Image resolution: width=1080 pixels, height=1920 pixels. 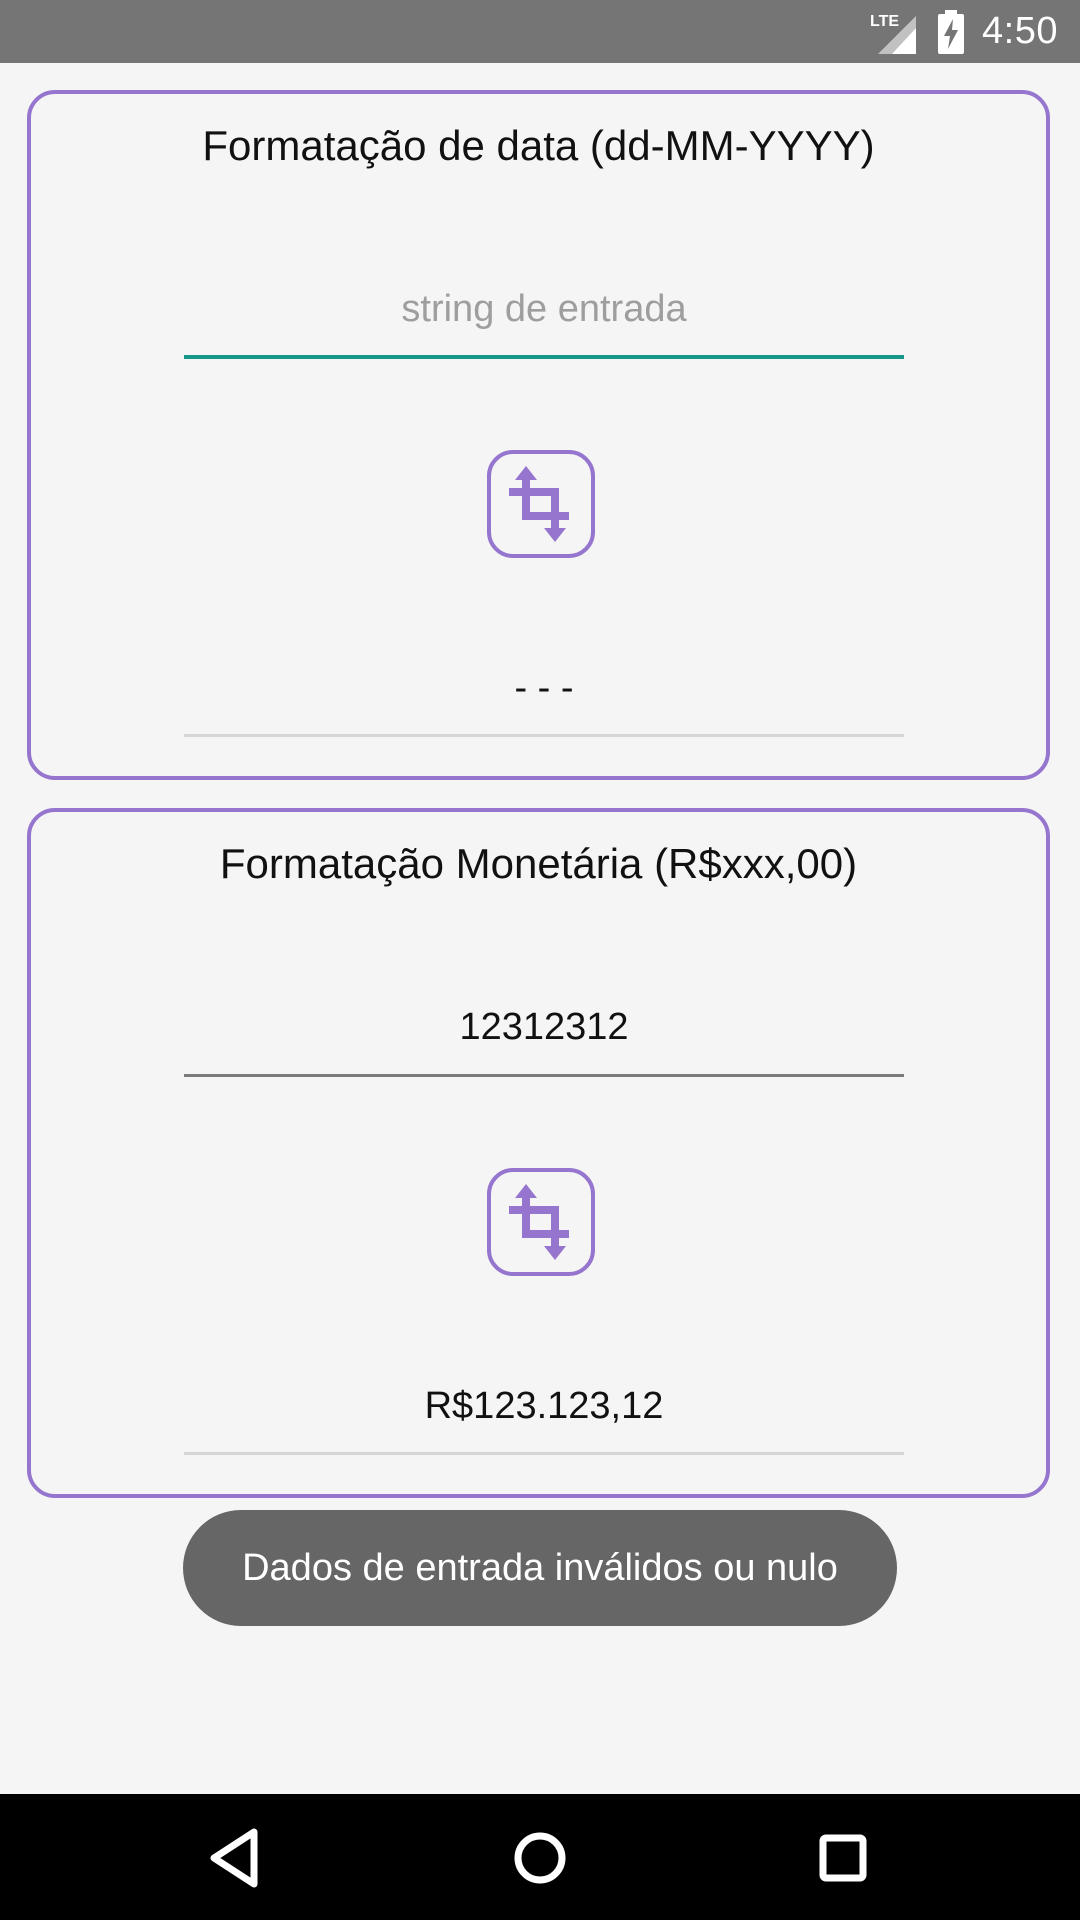 What do you see at coordinates (544, 1029) in the screenshot?
I see `currency-input-field: 12312312` at bounding box center [544, 1029].